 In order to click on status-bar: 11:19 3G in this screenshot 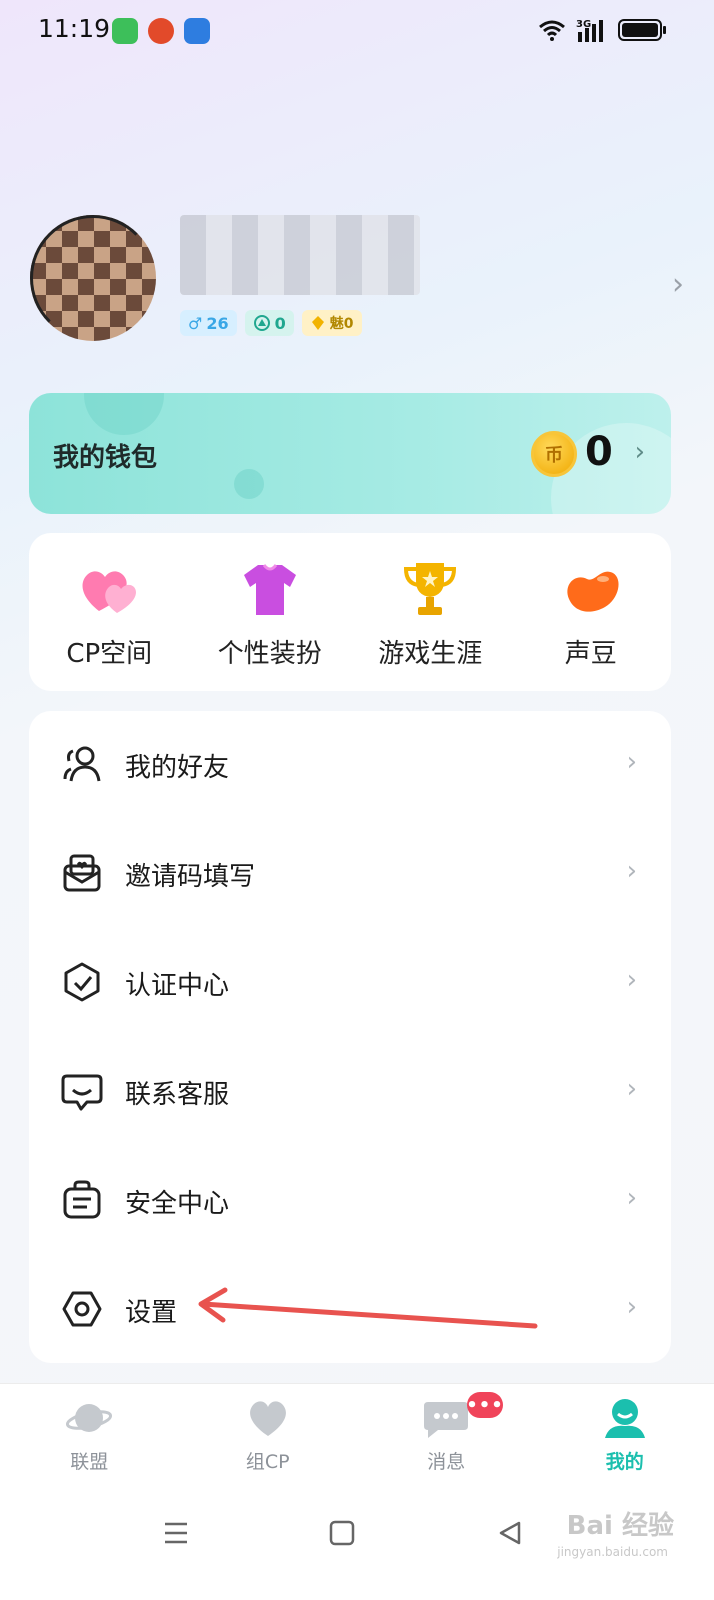, I will do `click(357, 32)`.